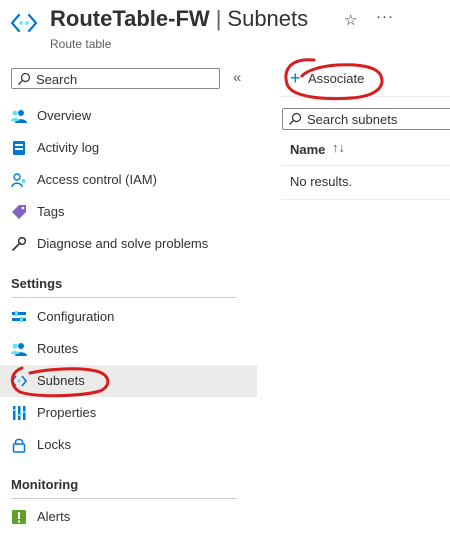 The image size is (450, 533). I want to click on resource-name: RouteTable-FW, so click(130, 18).